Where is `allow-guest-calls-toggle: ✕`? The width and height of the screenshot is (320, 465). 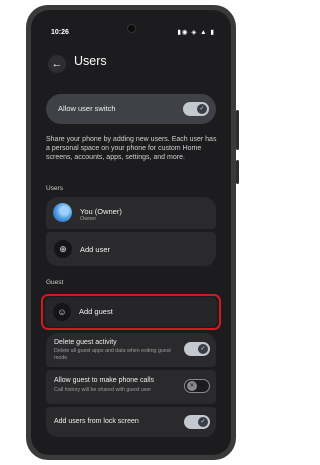 allow-guest-calls-toggle: ✕ is located at coordinates (197, 386).